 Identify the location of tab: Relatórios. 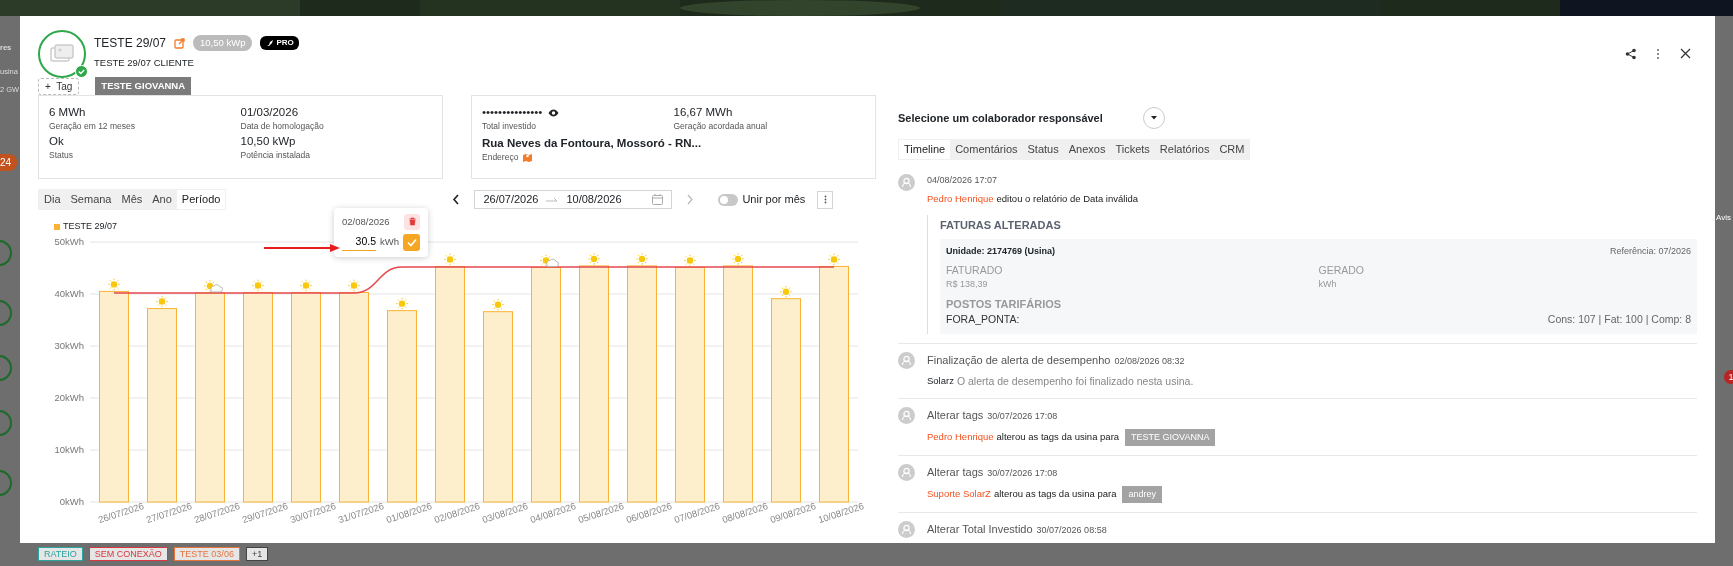
(1184, 149).